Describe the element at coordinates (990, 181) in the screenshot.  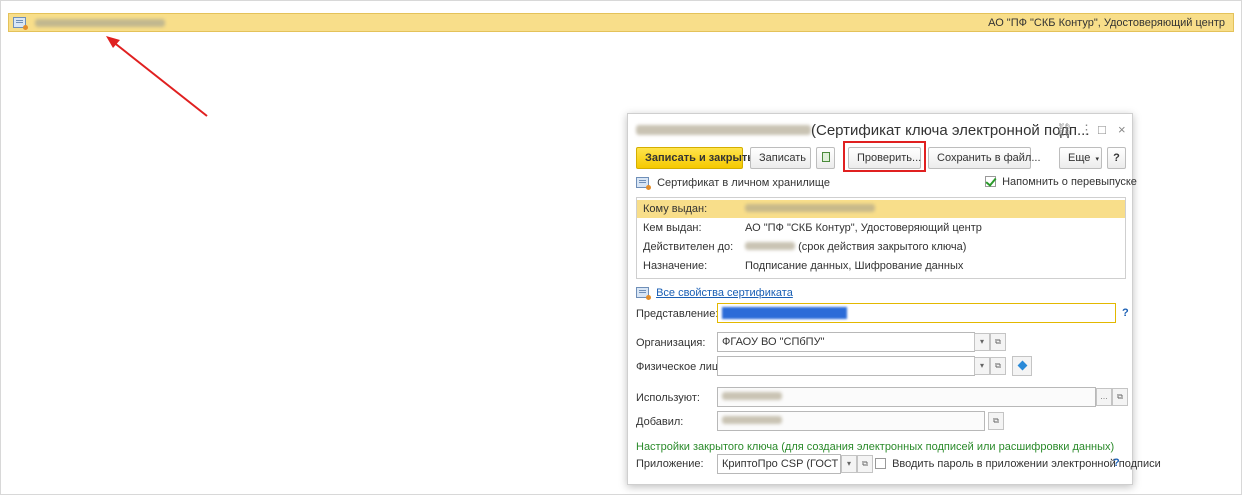
I see `remind-checkbox-box` at that location.